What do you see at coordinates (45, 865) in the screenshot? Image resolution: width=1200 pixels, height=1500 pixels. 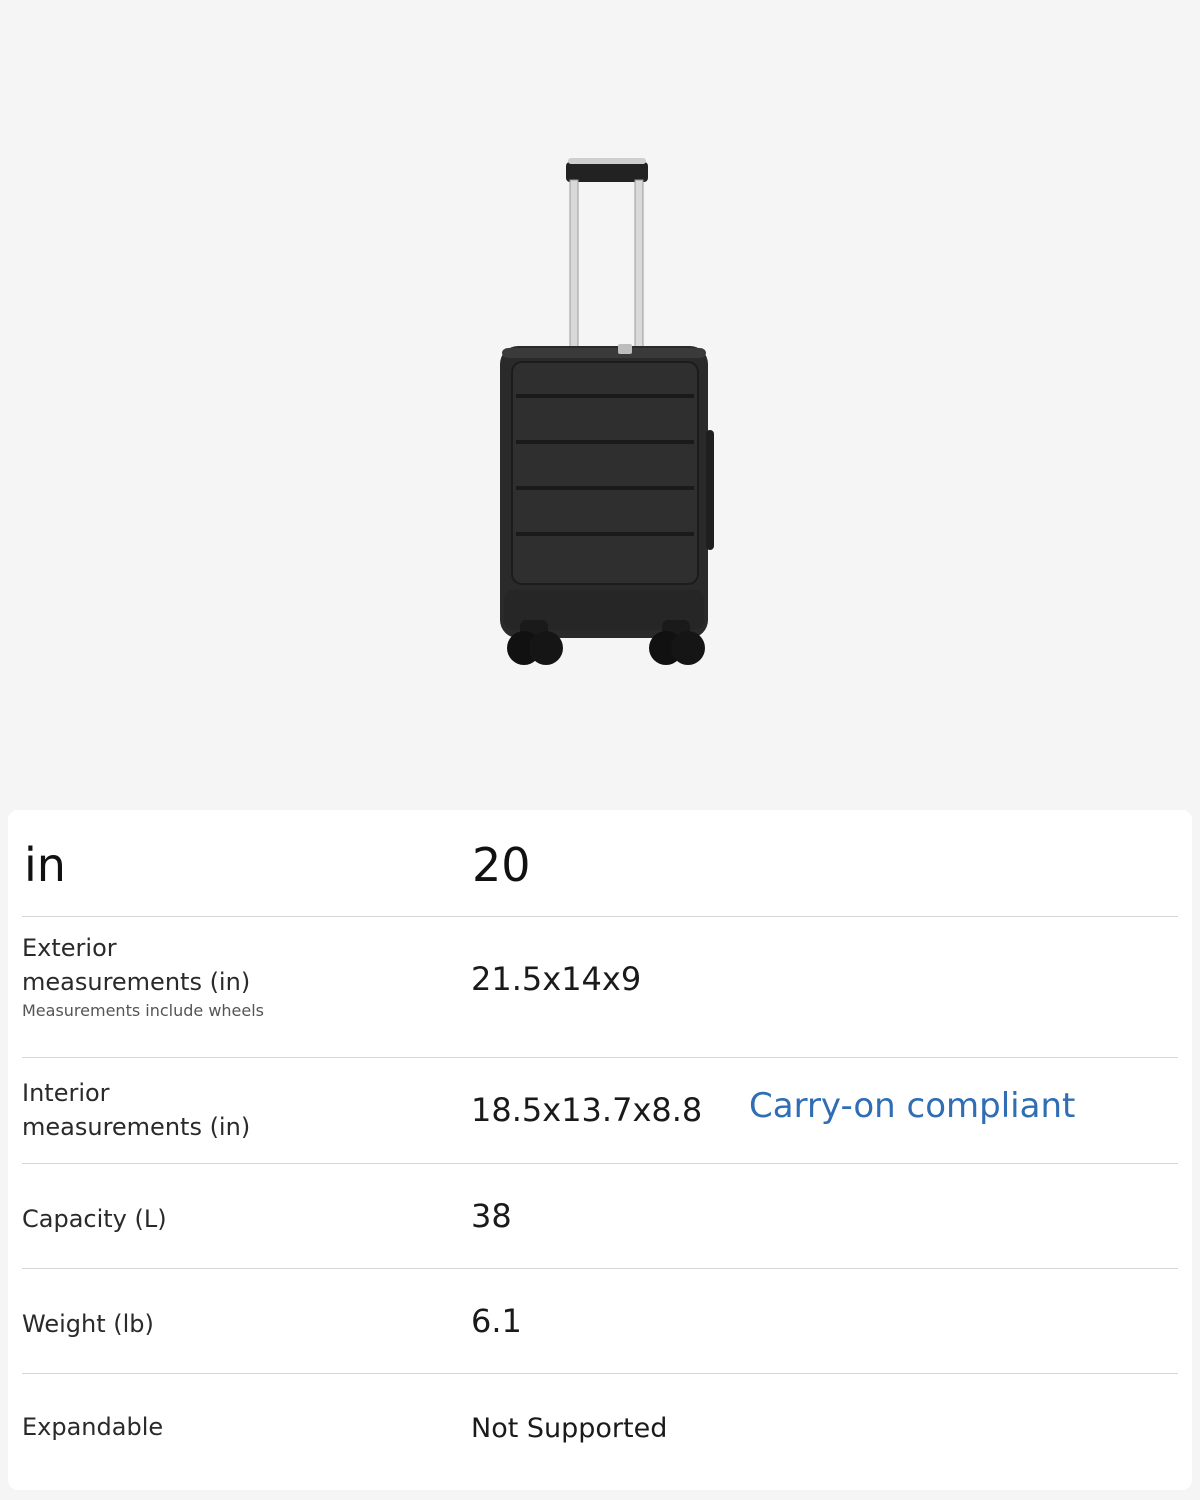 I see `unit-label: in` at bounding box center [45, 865].